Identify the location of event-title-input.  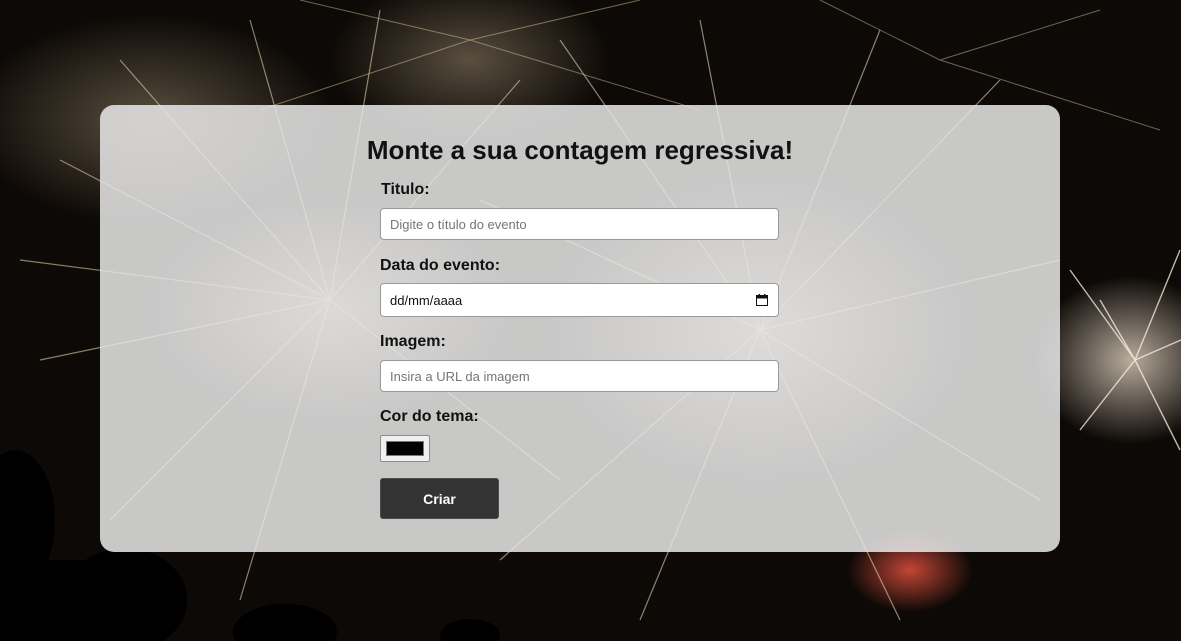
(579, 224).